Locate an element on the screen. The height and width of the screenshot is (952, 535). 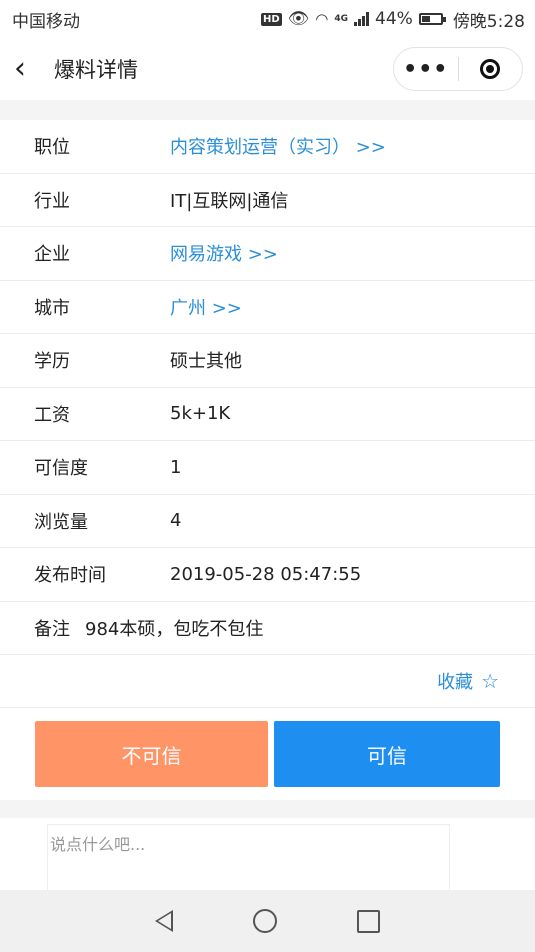
detail-value: 2019-05-28 05:47:55 is located at coordinates (266, 574).